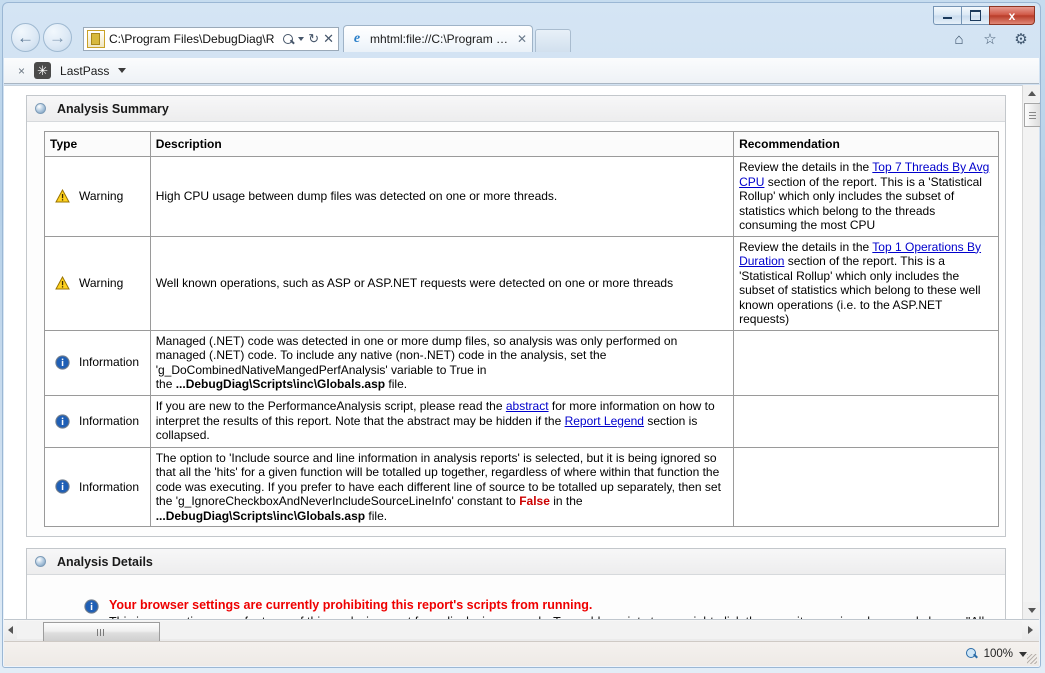 This screenshot has height=673, width=1045. I want to click on title-bar: x ← → C:\Program Files\DebugDiag\R ↻ ✕ e, so click(521, 30).